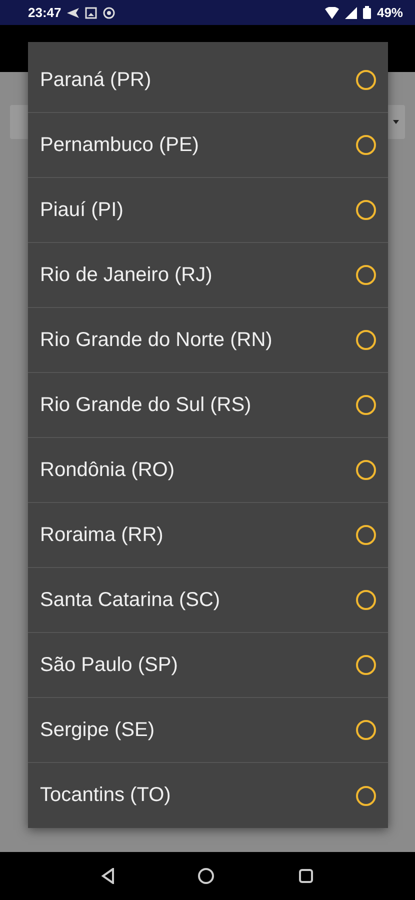  Describe the element at coordinates (91, 12) in the screenshot. I see `image-icon` at that location.